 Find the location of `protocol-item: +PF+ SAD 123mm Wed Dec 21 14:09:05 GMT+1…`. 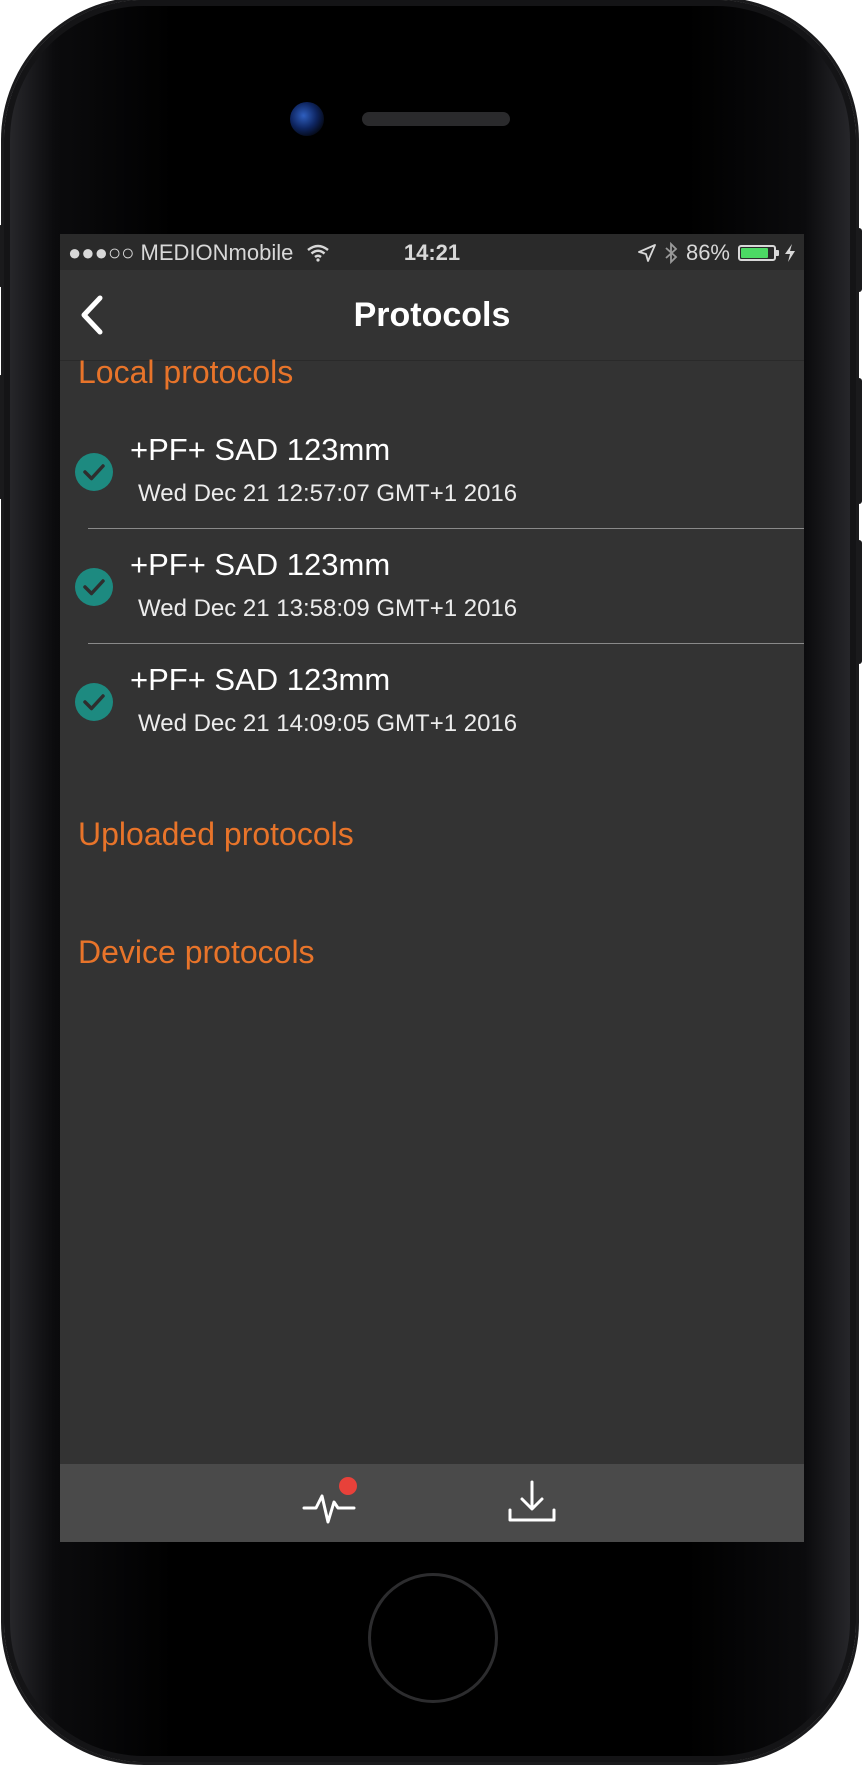

protocol-item: +PF+ SAD 123mm Wed Dec 21 14:09:05 GMT+1… is located at coordinates (432, 701).